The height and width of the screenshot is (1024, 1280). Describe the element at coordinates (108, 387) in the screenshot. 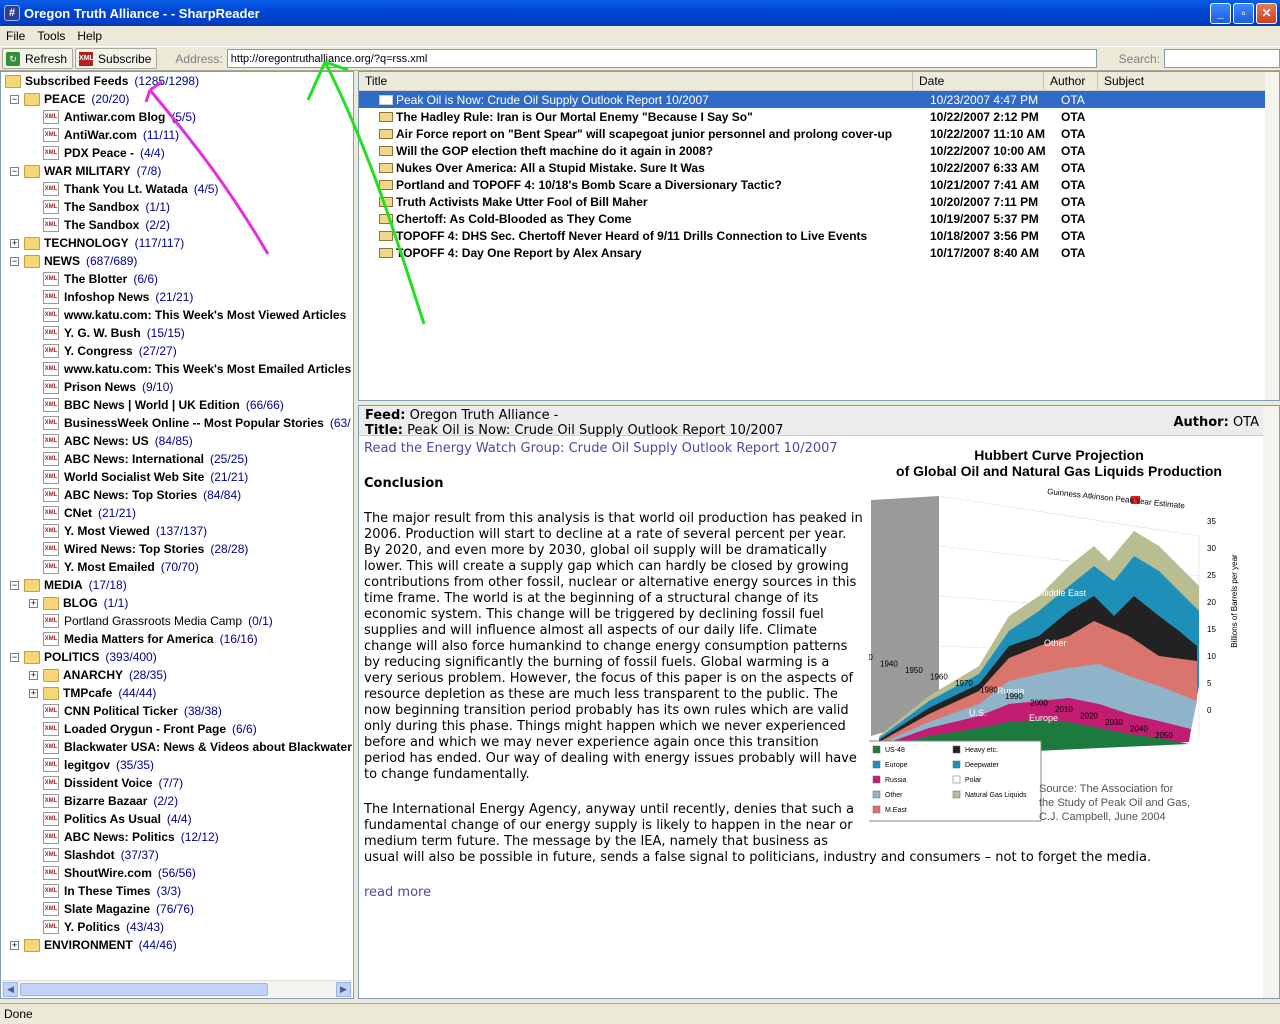

I see `tree-item: XML Prison News (9/10)` at that location.